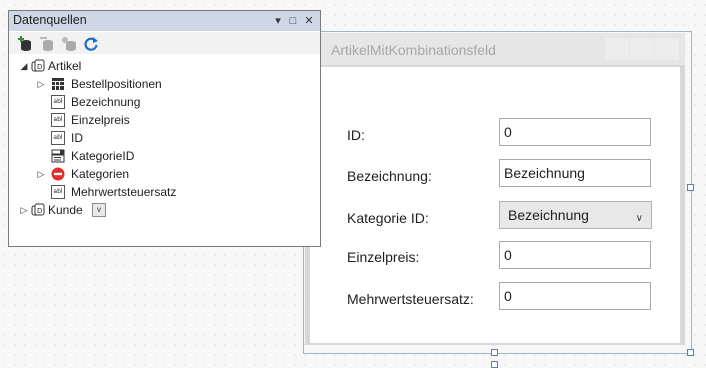  I want to click on tree-item-kunde: ▷ D Kunde v, so click(164, 210).